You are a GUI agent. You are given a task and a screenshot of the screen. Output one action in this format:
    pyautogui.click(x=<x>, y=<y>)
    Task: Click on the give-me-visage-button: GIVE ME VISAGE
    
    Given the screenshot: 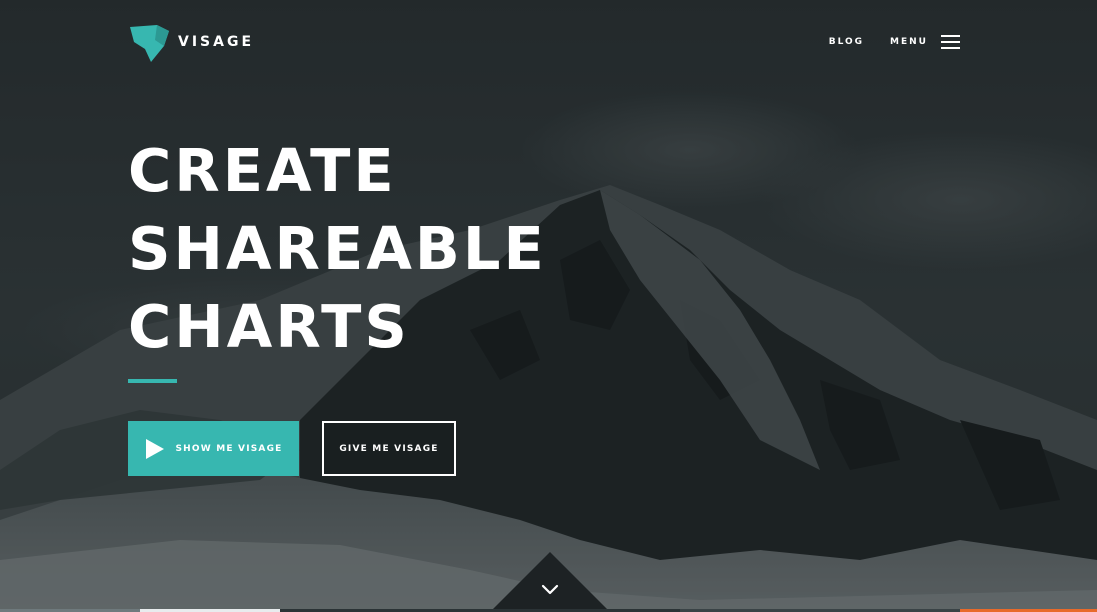 What is the action you would take?
    pyautogui.click(x=389, y=448)
    